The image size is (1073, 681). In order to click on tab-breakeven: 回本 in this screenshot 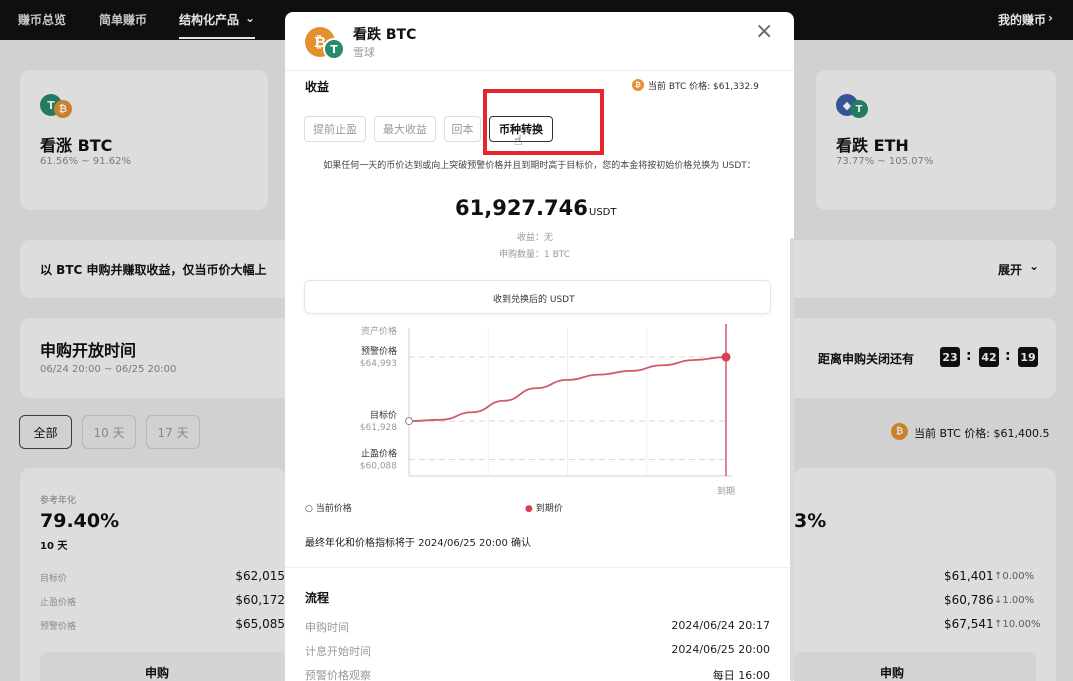, I will do `click(462, 129)`.